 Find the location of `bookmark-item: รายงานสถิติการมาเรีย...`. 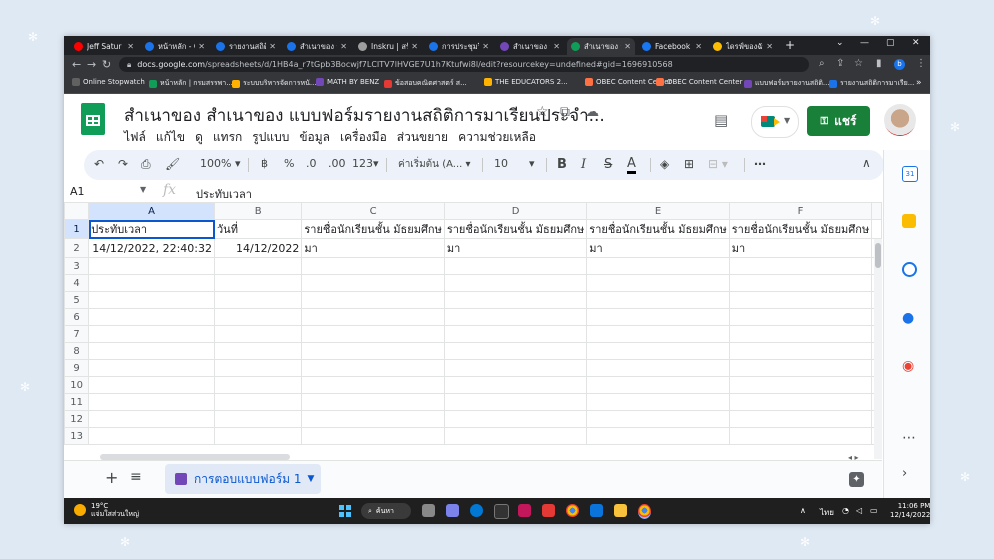

bookmark-item: รายงานสถิติการมาเรีย... is located at coordinates (871, 83).